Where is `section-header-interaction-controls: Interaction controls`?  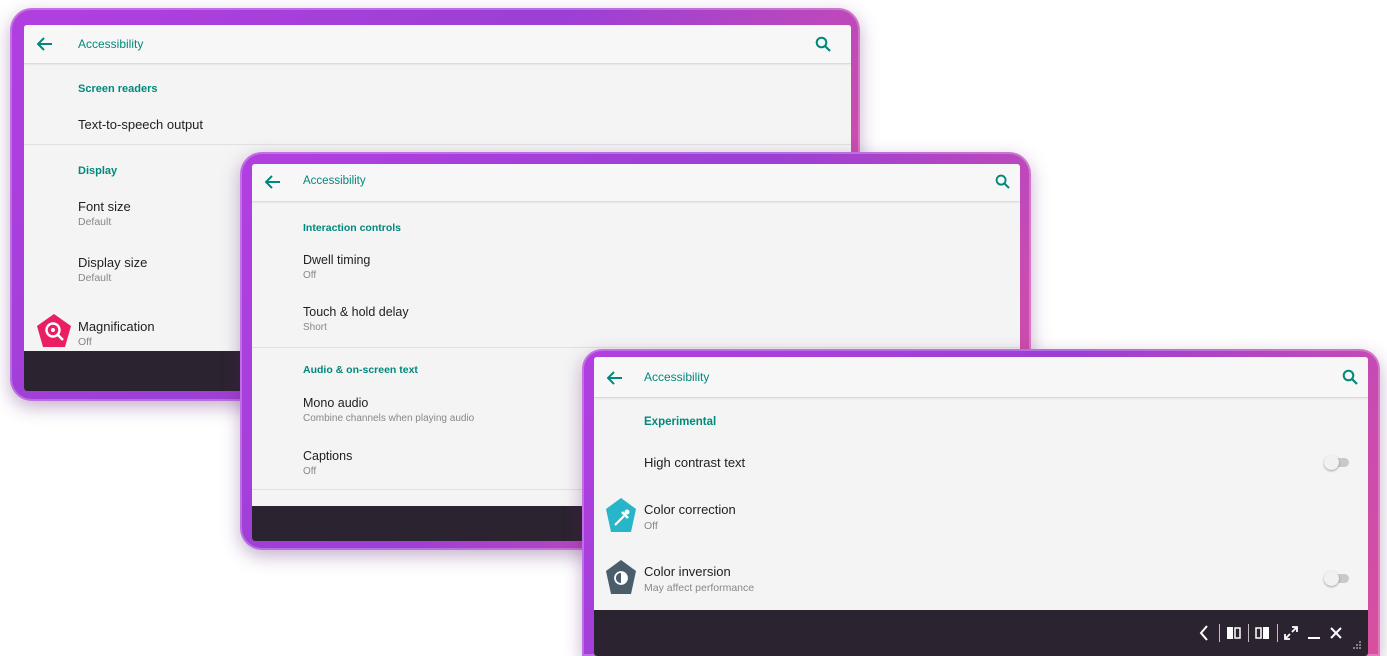 section-header-interaction-controls: Interaction controls is located at coordinates (352, 228).